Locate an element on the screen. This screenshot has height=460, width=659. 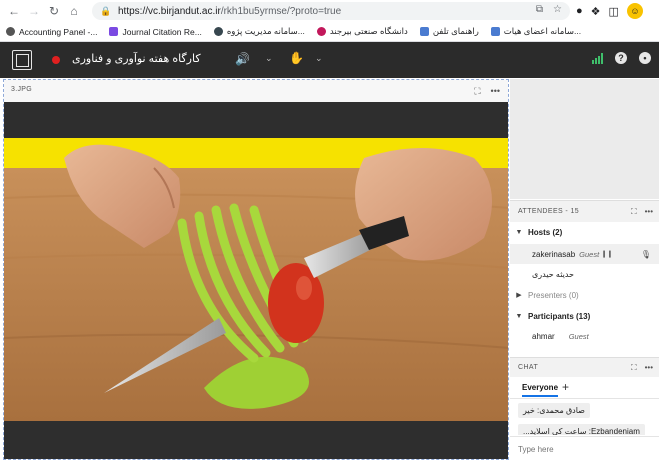
reload-icon: ↻ is located at coordinates (54, 11).